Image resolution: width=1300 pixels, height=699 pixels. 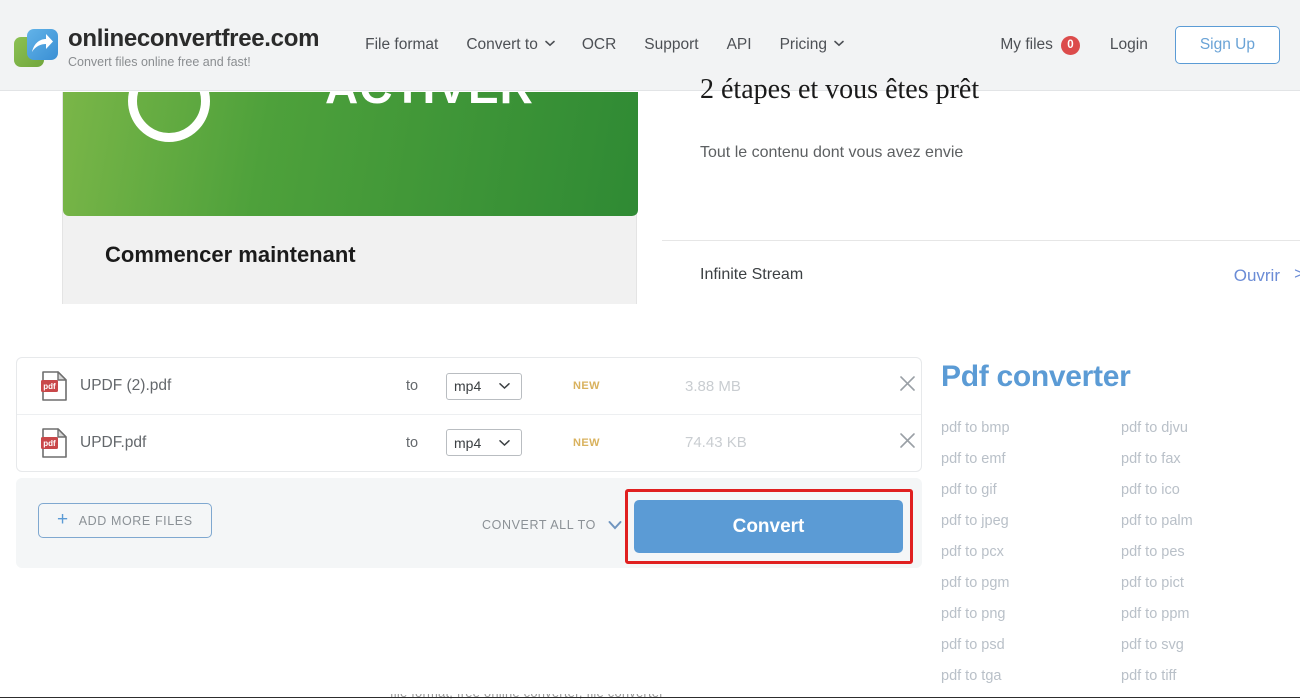 I want to click on list-item: pdf to fax, so click(x=1210, y=459).